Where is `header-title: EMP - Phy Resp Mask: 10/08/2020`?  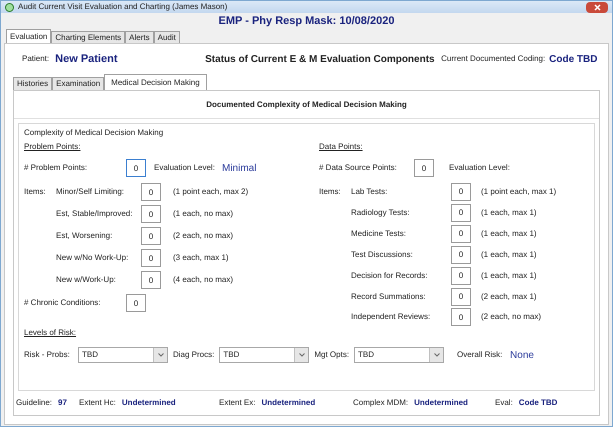
header-title: EMP - Phy Resp Mask: 10/08/2020 is located at coordinates (306, 21).